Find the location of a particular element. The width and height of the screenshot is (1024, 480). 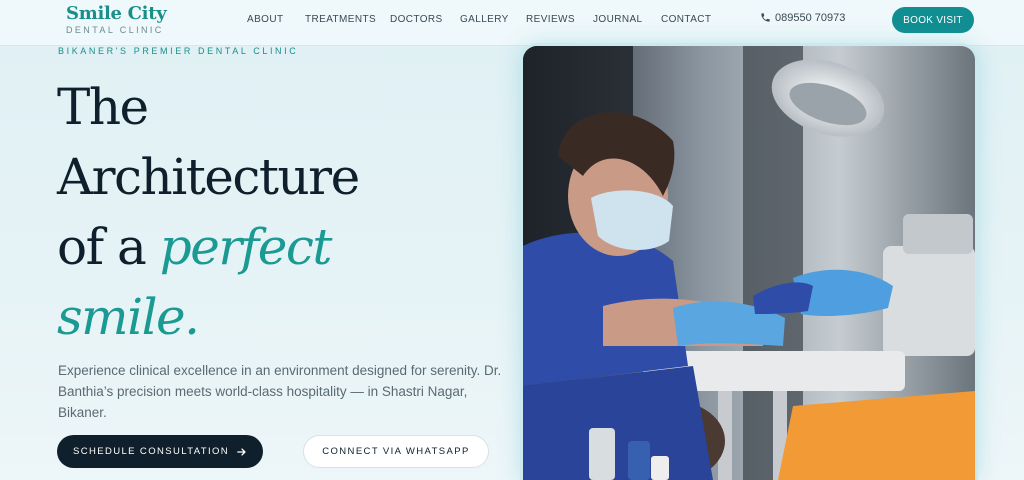

headline-line-2: Architecture is located at coordinates (208, 177).